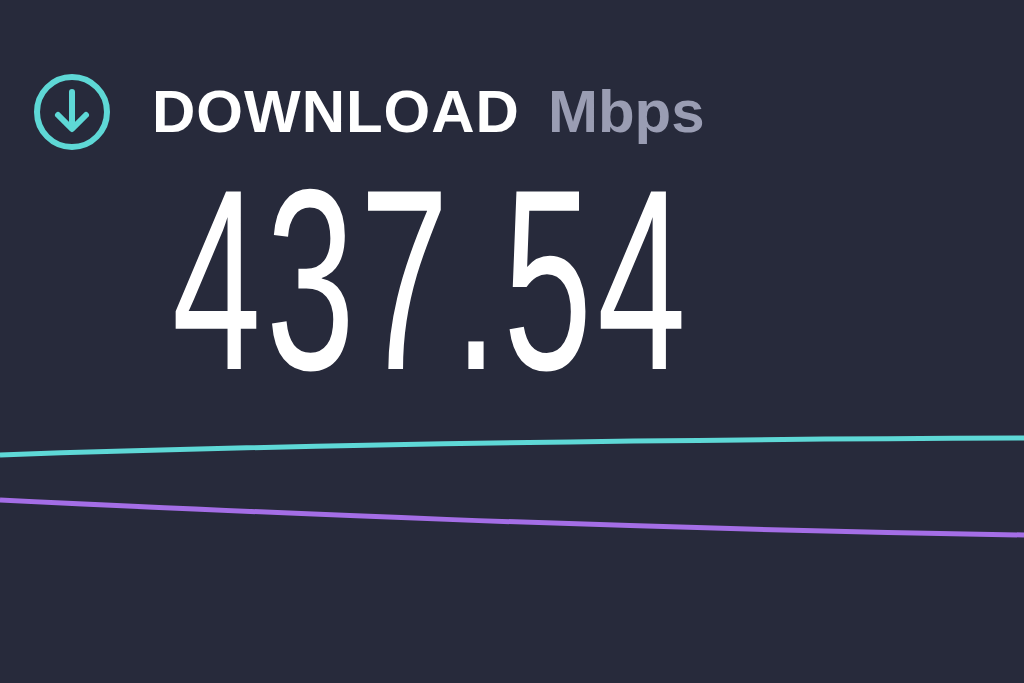 Image resolution: width=1024 pixels, height=683 pixels. Describe the element at coordinates (336, 112) in the screenshot. I see `download-label: DOWNLOAD` at that location.